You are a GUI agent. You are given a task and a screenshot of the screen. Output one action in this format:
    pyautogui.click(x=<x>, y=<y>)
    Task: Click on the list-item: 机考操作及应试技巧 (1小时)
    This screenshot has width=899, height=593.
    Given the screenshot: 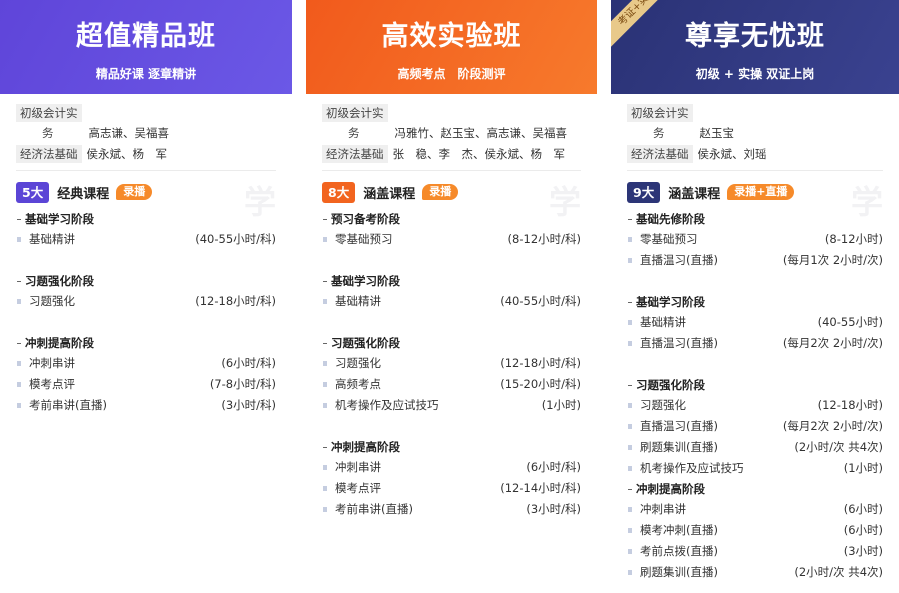 What is the action you would take?
    pyautogui.click(x=755, y=468)
    